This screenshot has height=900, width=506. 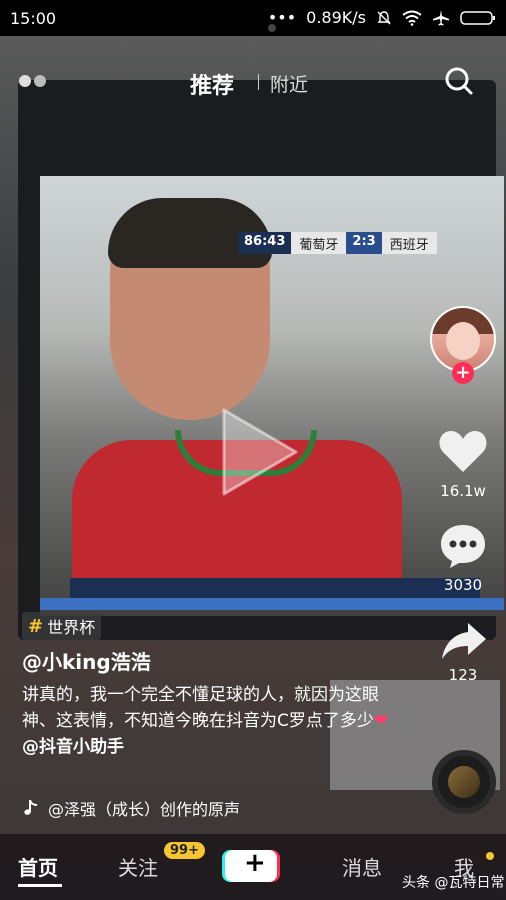 What do you see at coordinates (282, 17) in the screenshot?
I see `more-dots-icon: •••` at bounding box center [282, 17].